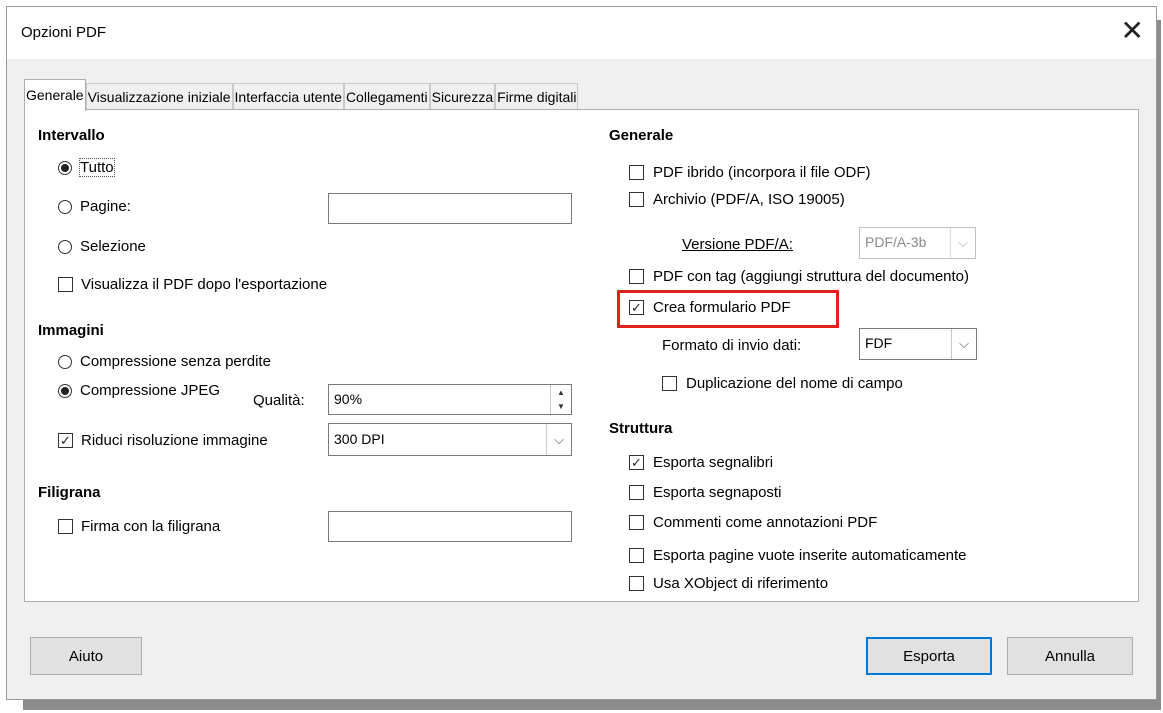  I want to click on tab-firme-digitali: Firme digitali, so click(537, 96).